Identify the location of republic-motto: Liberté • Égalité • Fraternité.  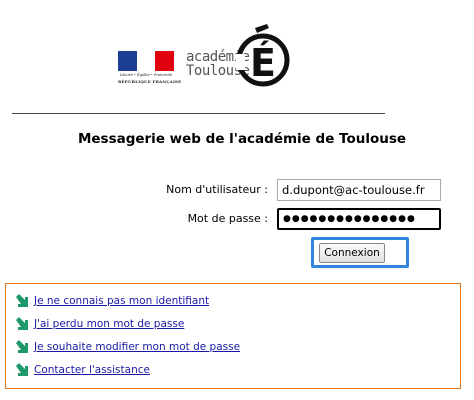
(146, 75).